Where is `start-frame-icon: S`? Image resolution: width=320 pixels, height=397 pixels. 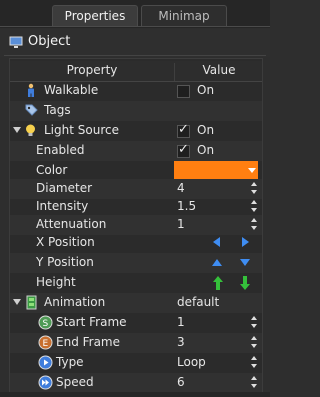 start-frame-icon: S is located at coordinates (45, 322).